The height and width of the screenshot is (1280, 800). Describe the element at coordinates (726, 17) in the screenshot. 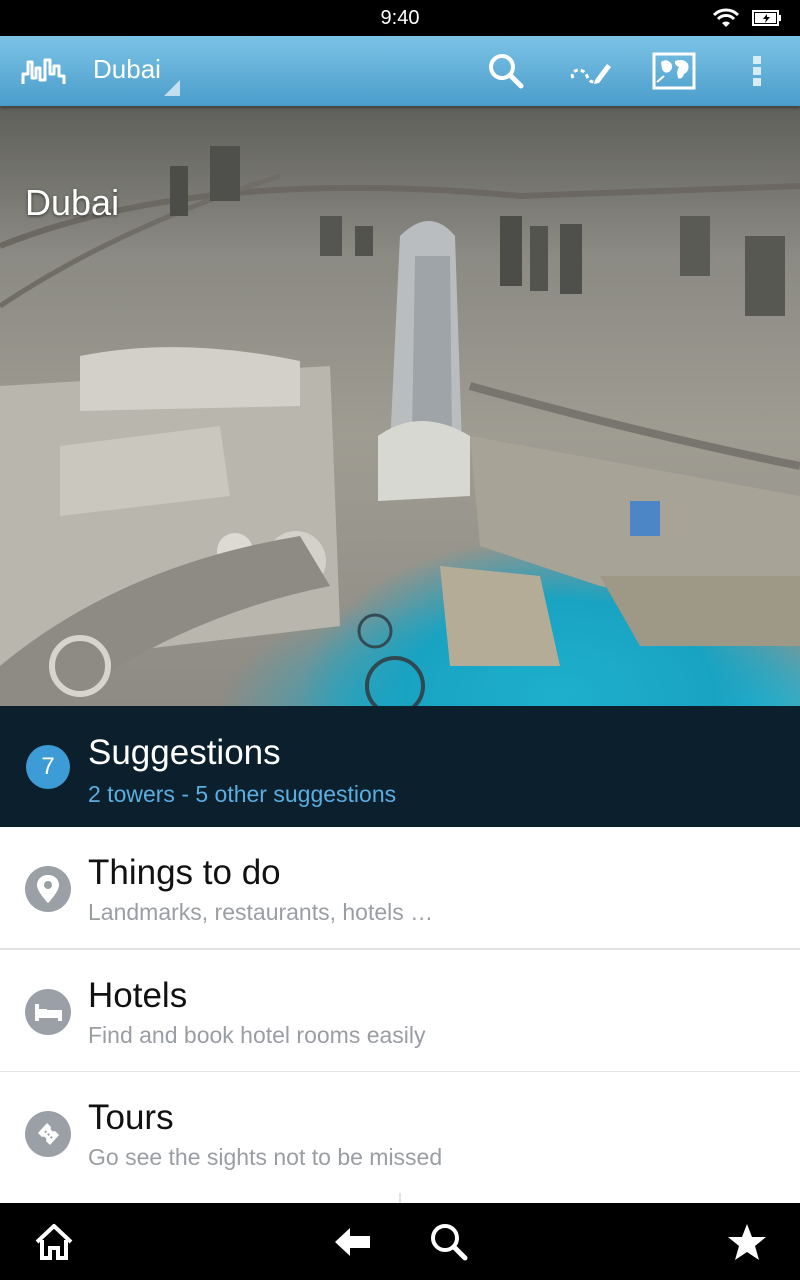

I see `wifi-icon` at that location.